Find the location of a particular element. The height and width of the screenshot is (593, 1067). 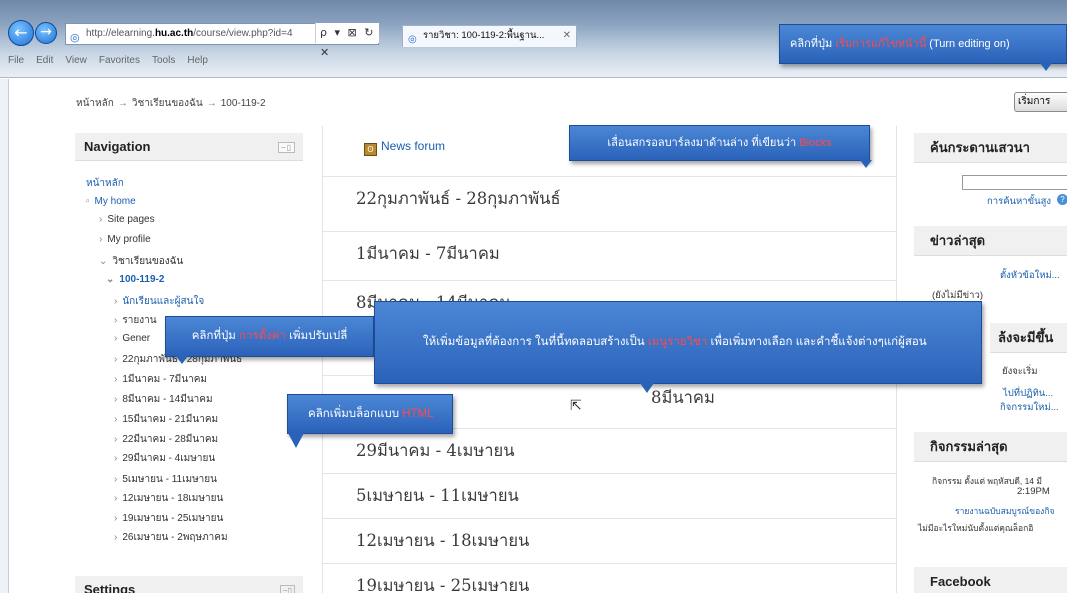

nav-item: หน้าหลัก is located at coordinates (105, 183).